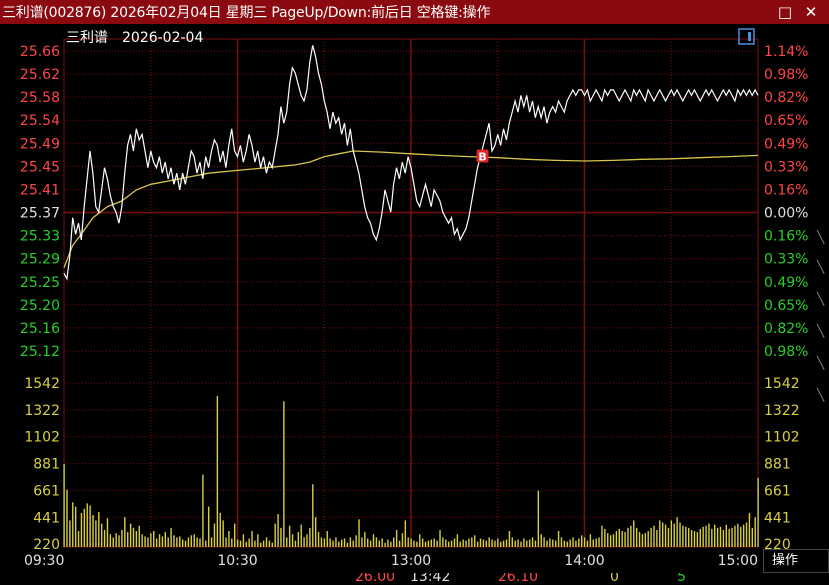 Image resolution: width=829 pixels, height=585 pixels. I want to click on price-tick-label: 25.54, so click(40, 121).